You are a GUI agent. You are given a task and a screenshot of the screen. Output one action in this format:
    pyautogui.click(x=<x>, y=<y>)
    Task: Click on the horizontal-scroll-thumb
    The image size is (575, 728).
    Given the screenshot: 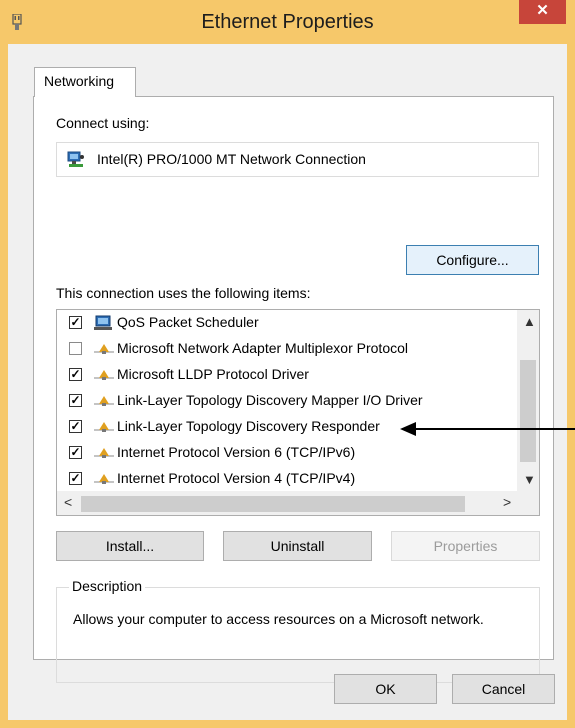 What is the action you would take?
    pyautogui.click(x=273, y=504)
    